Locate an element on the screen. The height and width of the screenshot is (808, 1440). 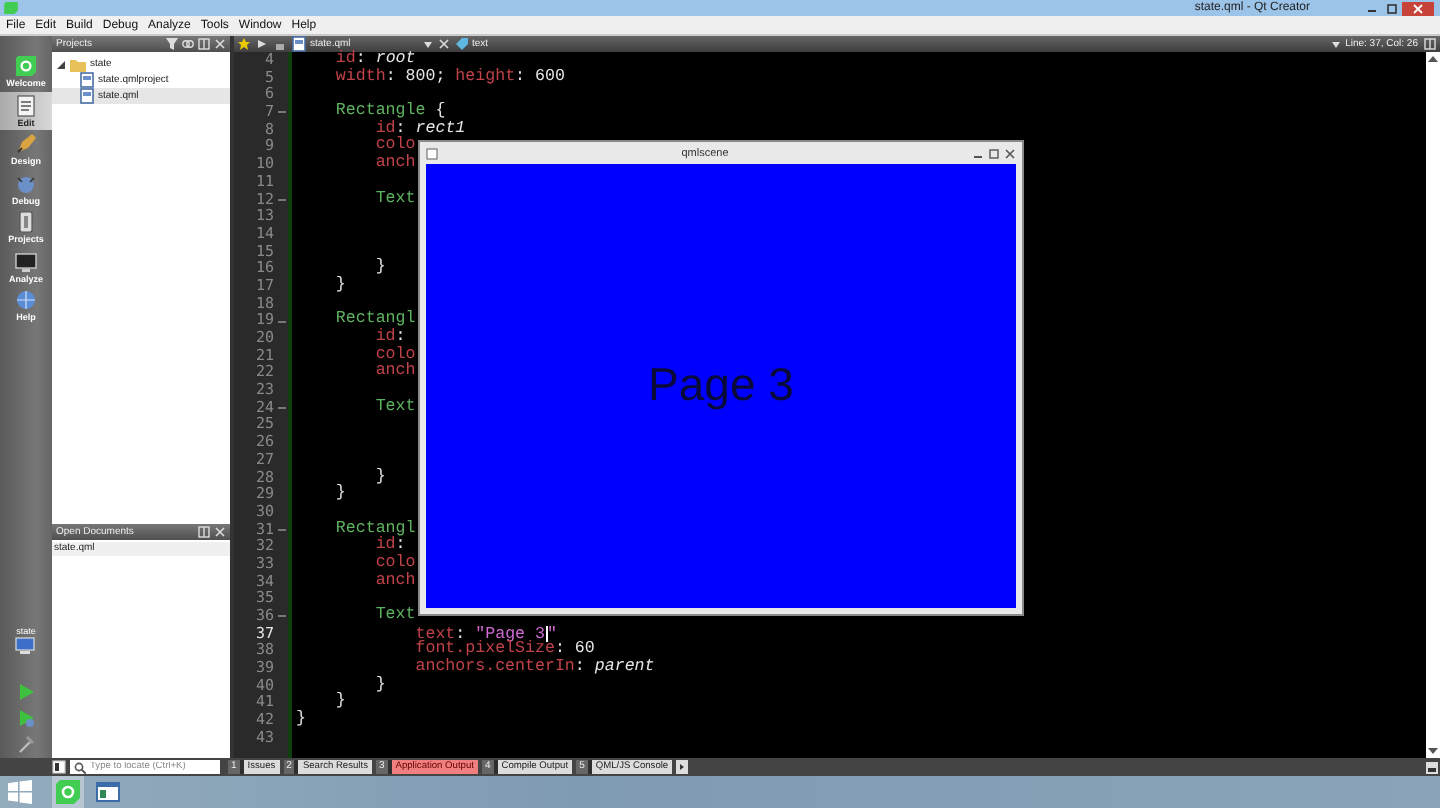
document-icon is located at coordinates (26, 105).